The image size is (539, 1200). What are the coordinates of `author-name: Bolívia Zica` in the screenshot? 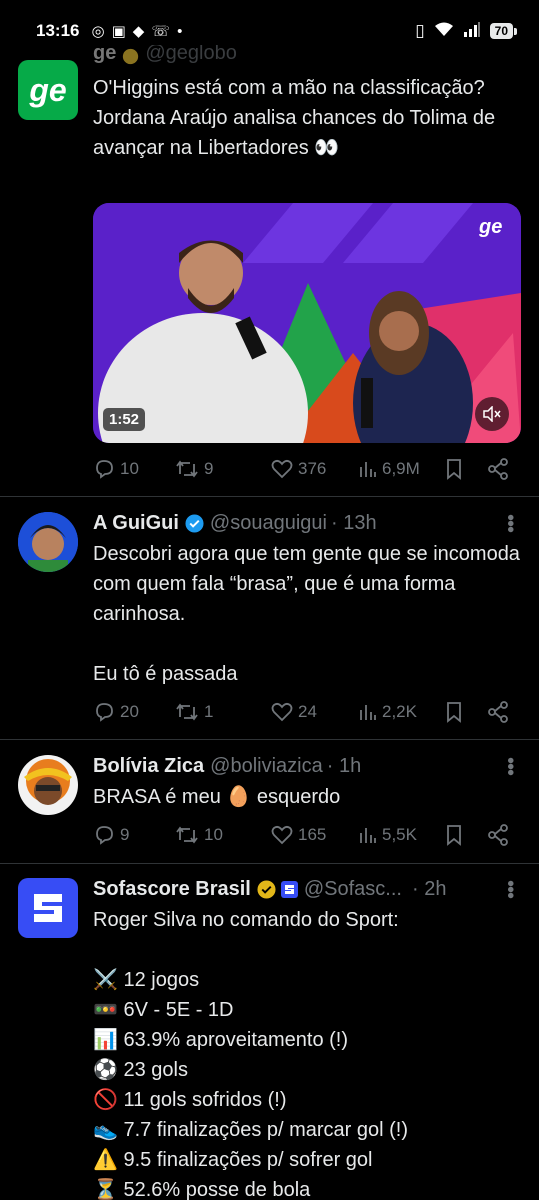 It's located at (148, 766).